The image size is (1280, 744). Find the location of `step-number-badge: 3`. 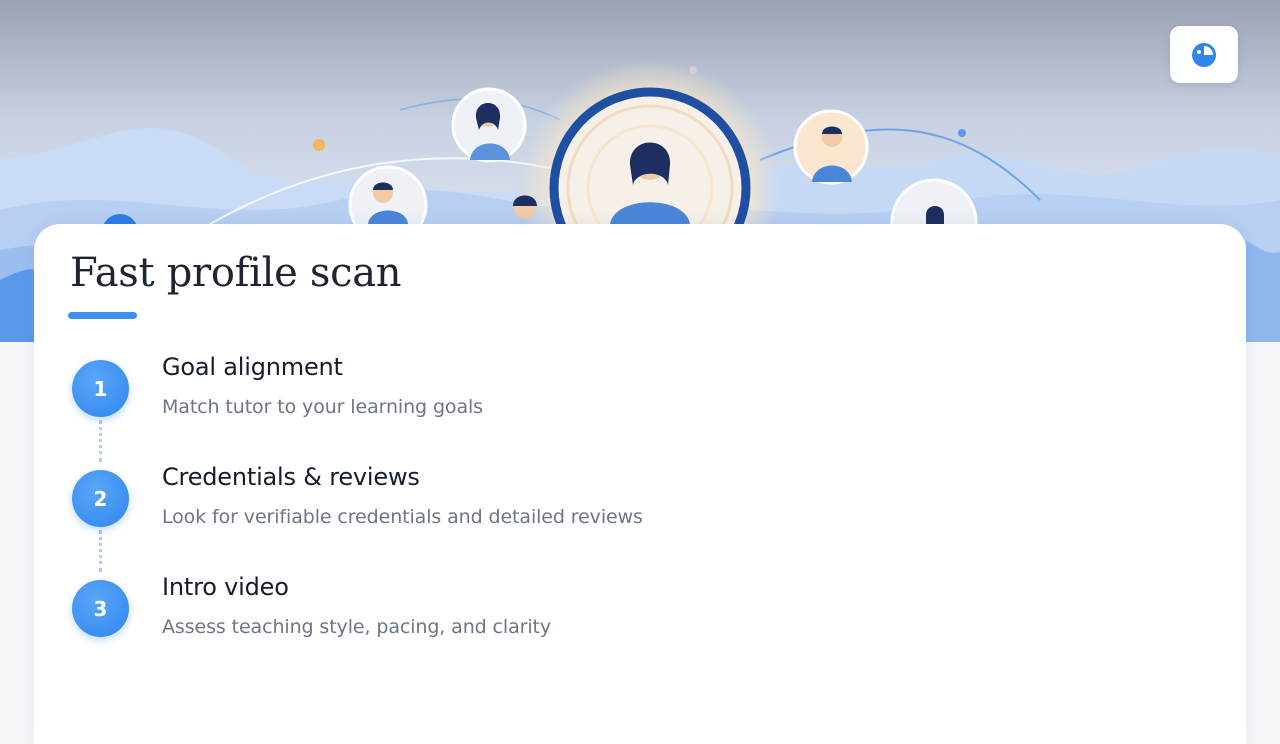

step-number-badge: 3 is located at coordinates (100, 608).